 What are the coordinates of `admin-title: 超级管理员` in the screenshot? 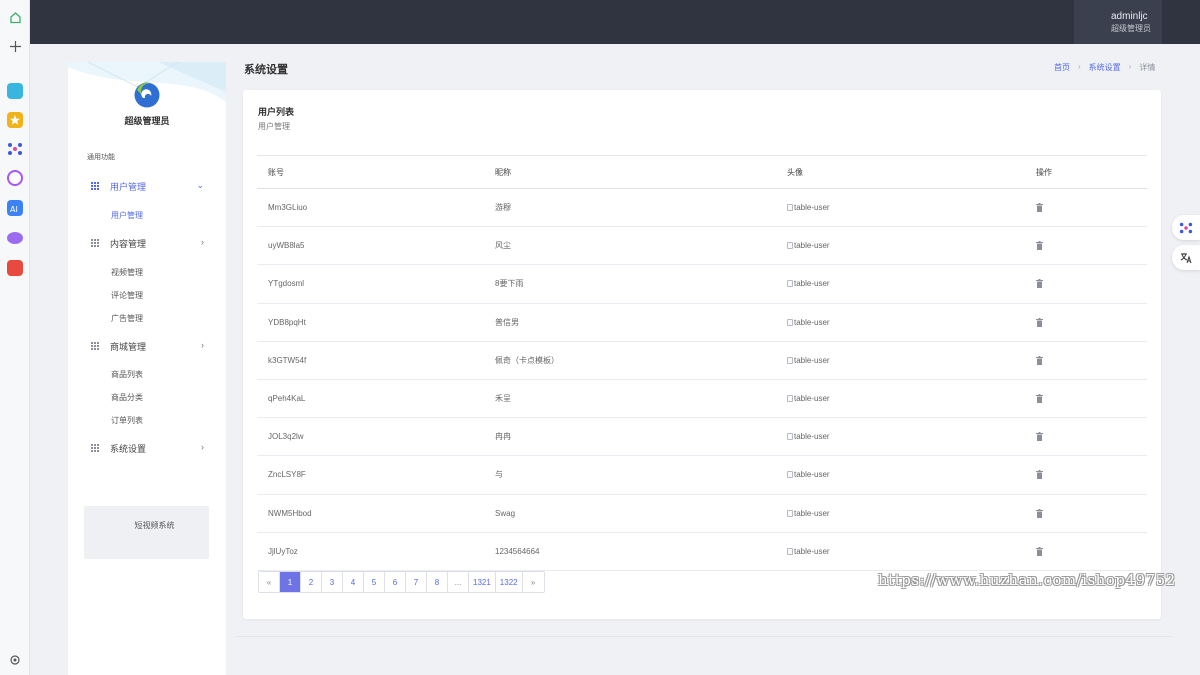 It's located at (147, 121).